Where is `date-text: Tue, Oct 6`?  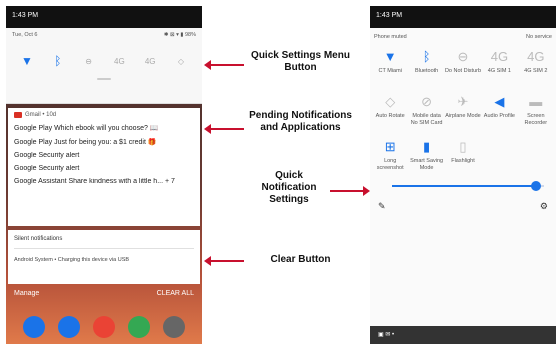 date-text: Tue, Oct 6 is located at coordinates (25, 35).